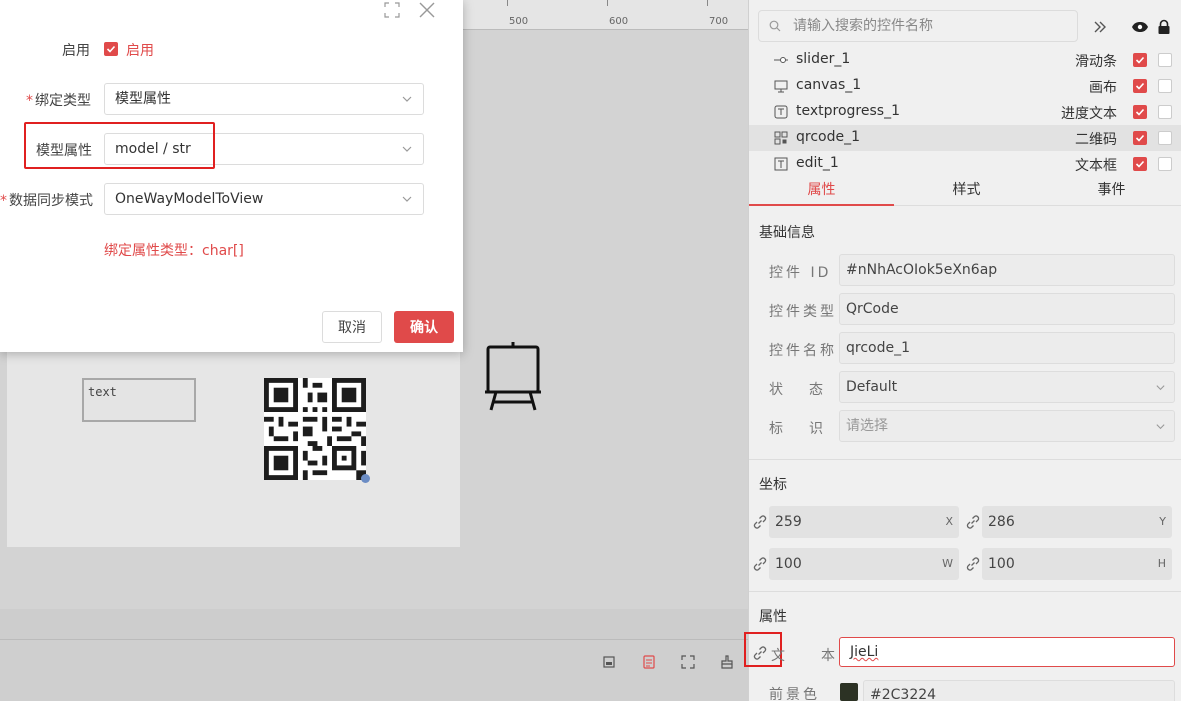 Image resolution: width=1181 pixels, height=701 pixels. What do you see at coordinates (264, 199) in the screenshot?
I see `sync-mode-select: OneWayModelToView` at bounding box center [264, 199].